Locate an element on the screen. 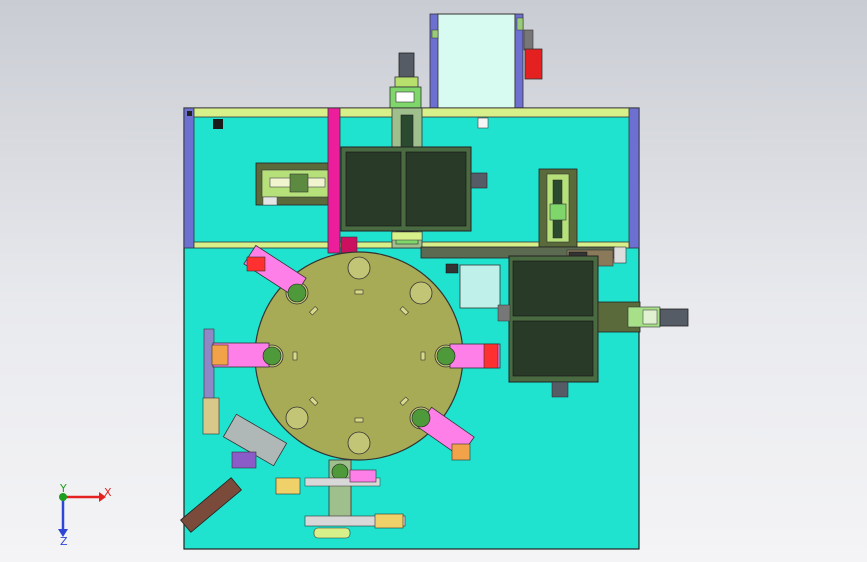  top-infeed-module is located at coordinates (486, 61).